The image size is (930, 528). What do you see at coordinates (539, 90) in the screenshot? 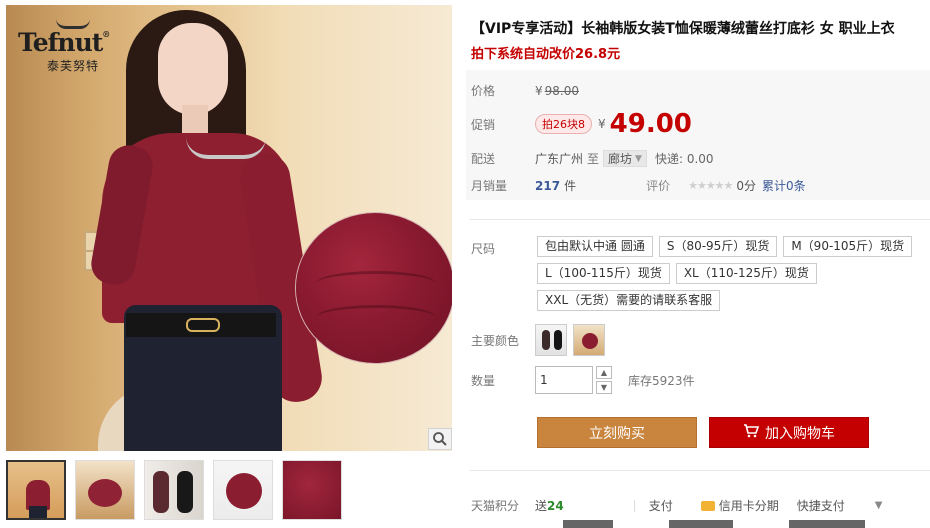
I see `price-currency: ¥` at bounding box center [539, 90].